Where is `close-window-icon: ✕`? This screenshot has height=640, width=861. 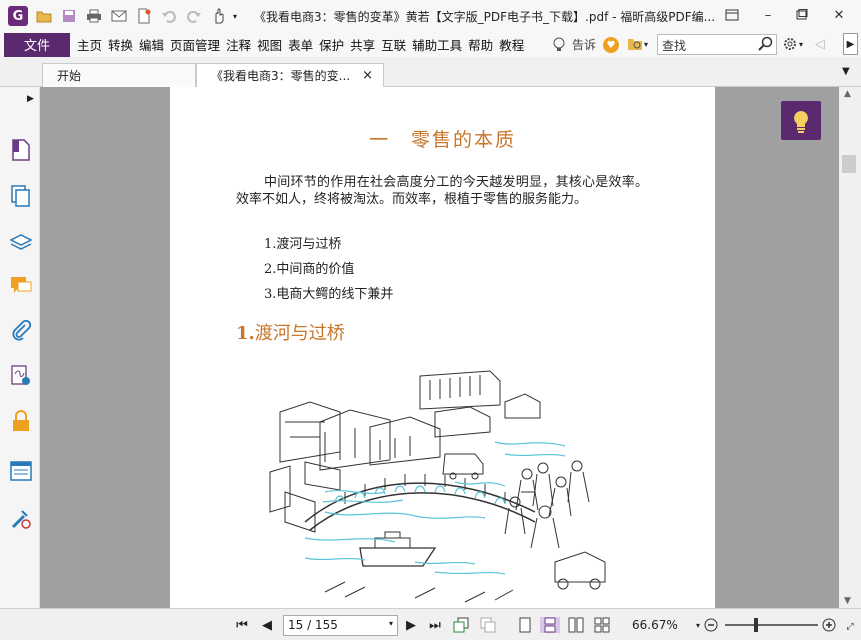 close-window-icon: ✕ is located at coordinates (839, 15).